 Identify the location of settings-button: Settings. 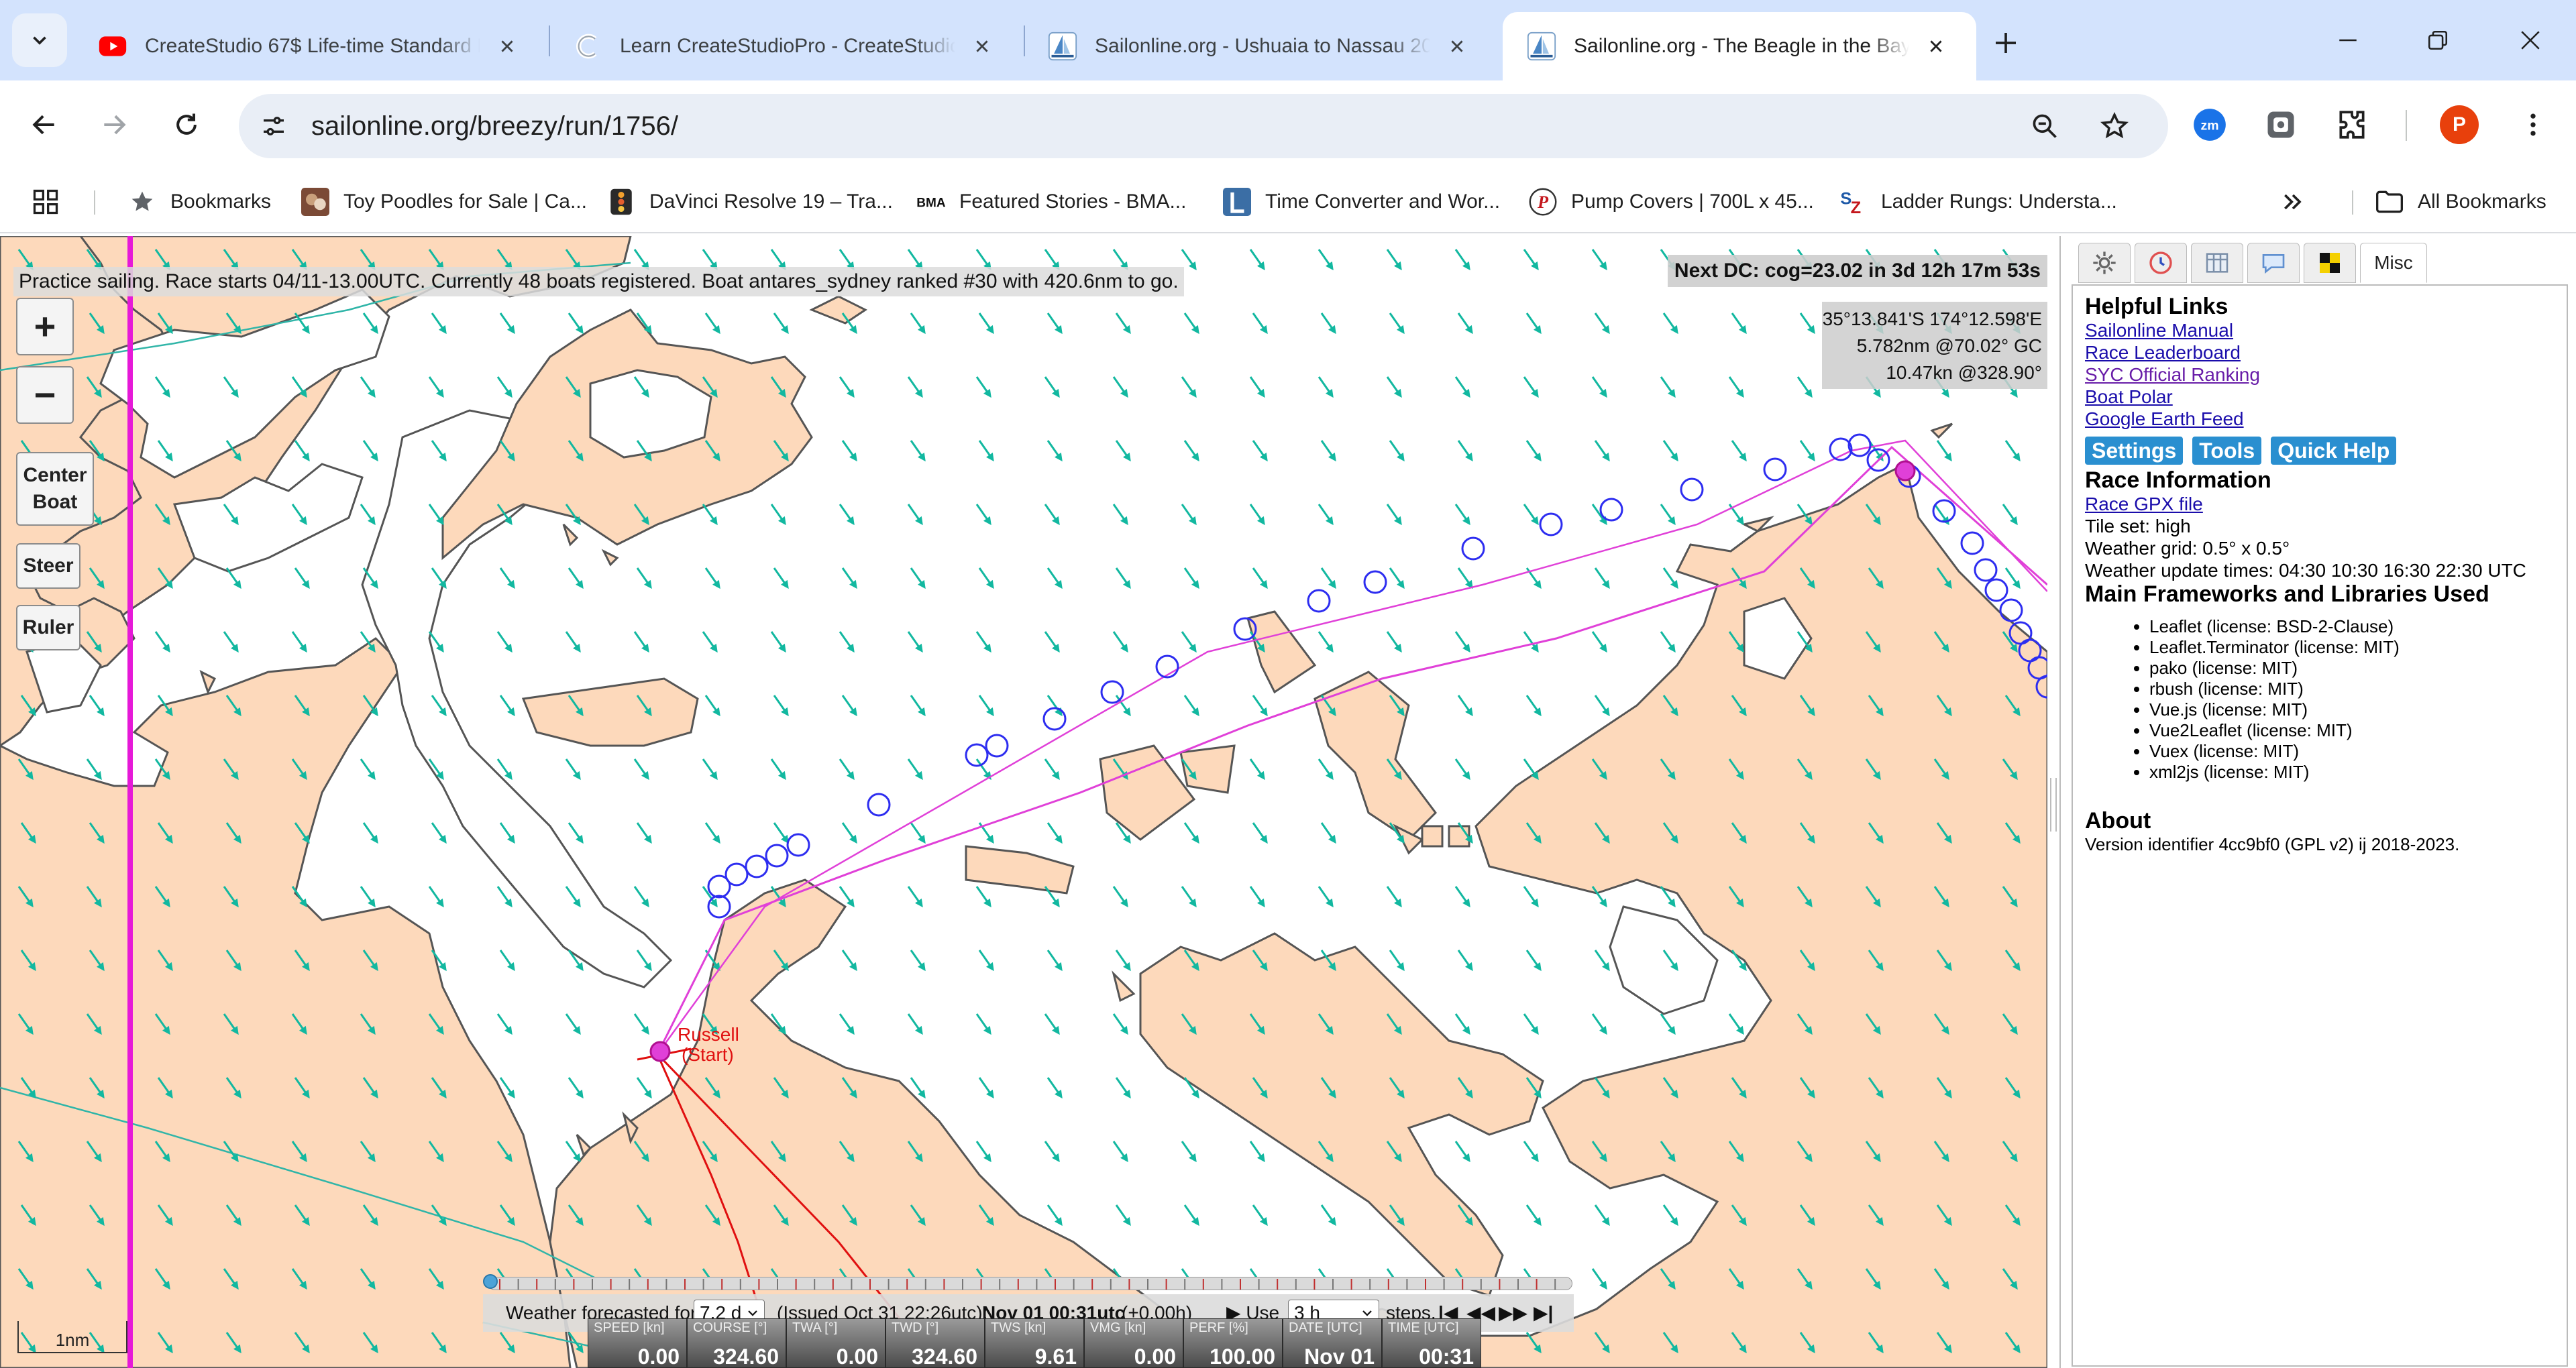
(2134, 451).